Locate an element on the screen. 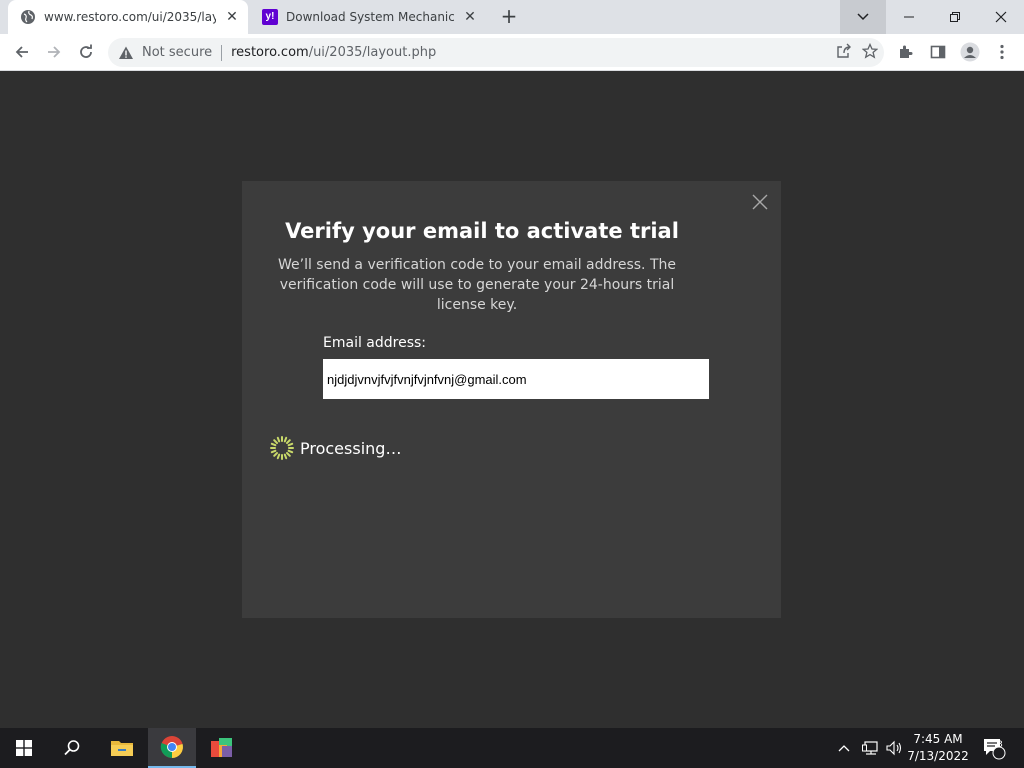 The image size is (1024, 768). speaker-icon is located at coordinates (894, 748).